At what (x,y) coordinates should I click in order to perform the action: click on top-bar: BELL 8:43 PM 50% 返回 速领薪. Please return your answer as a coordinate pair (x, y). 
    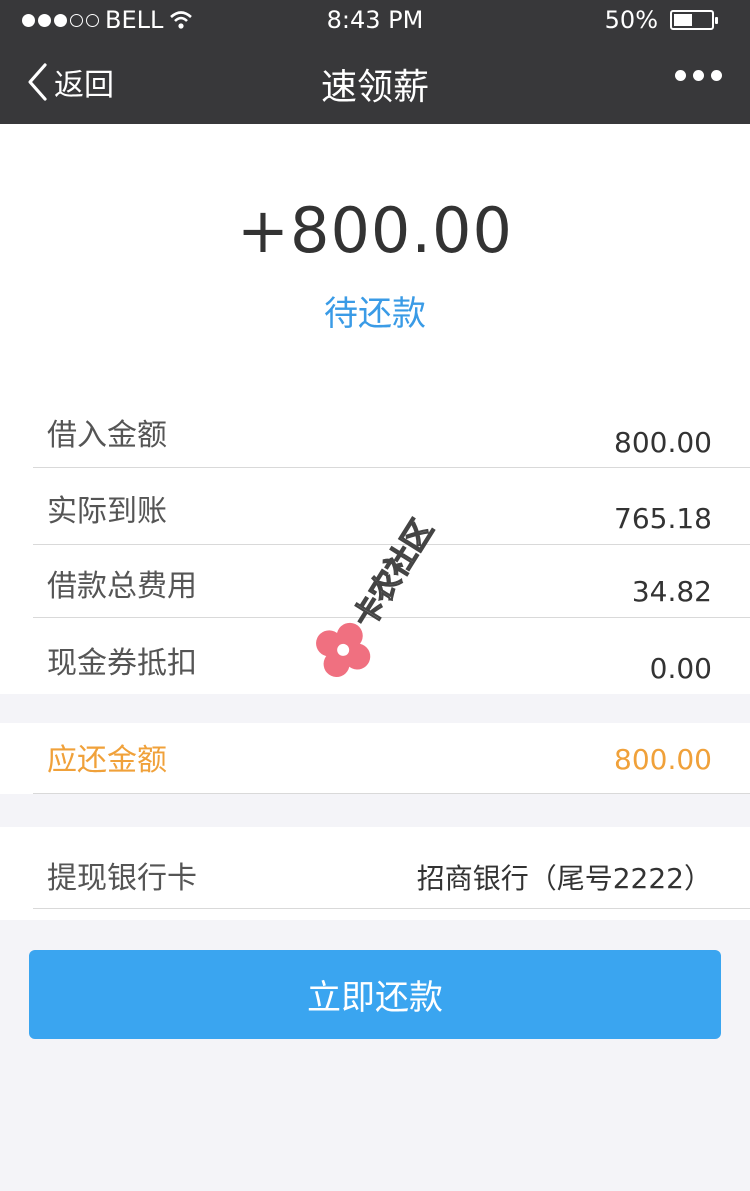
    Looking at the image, I should click on (375, 62).